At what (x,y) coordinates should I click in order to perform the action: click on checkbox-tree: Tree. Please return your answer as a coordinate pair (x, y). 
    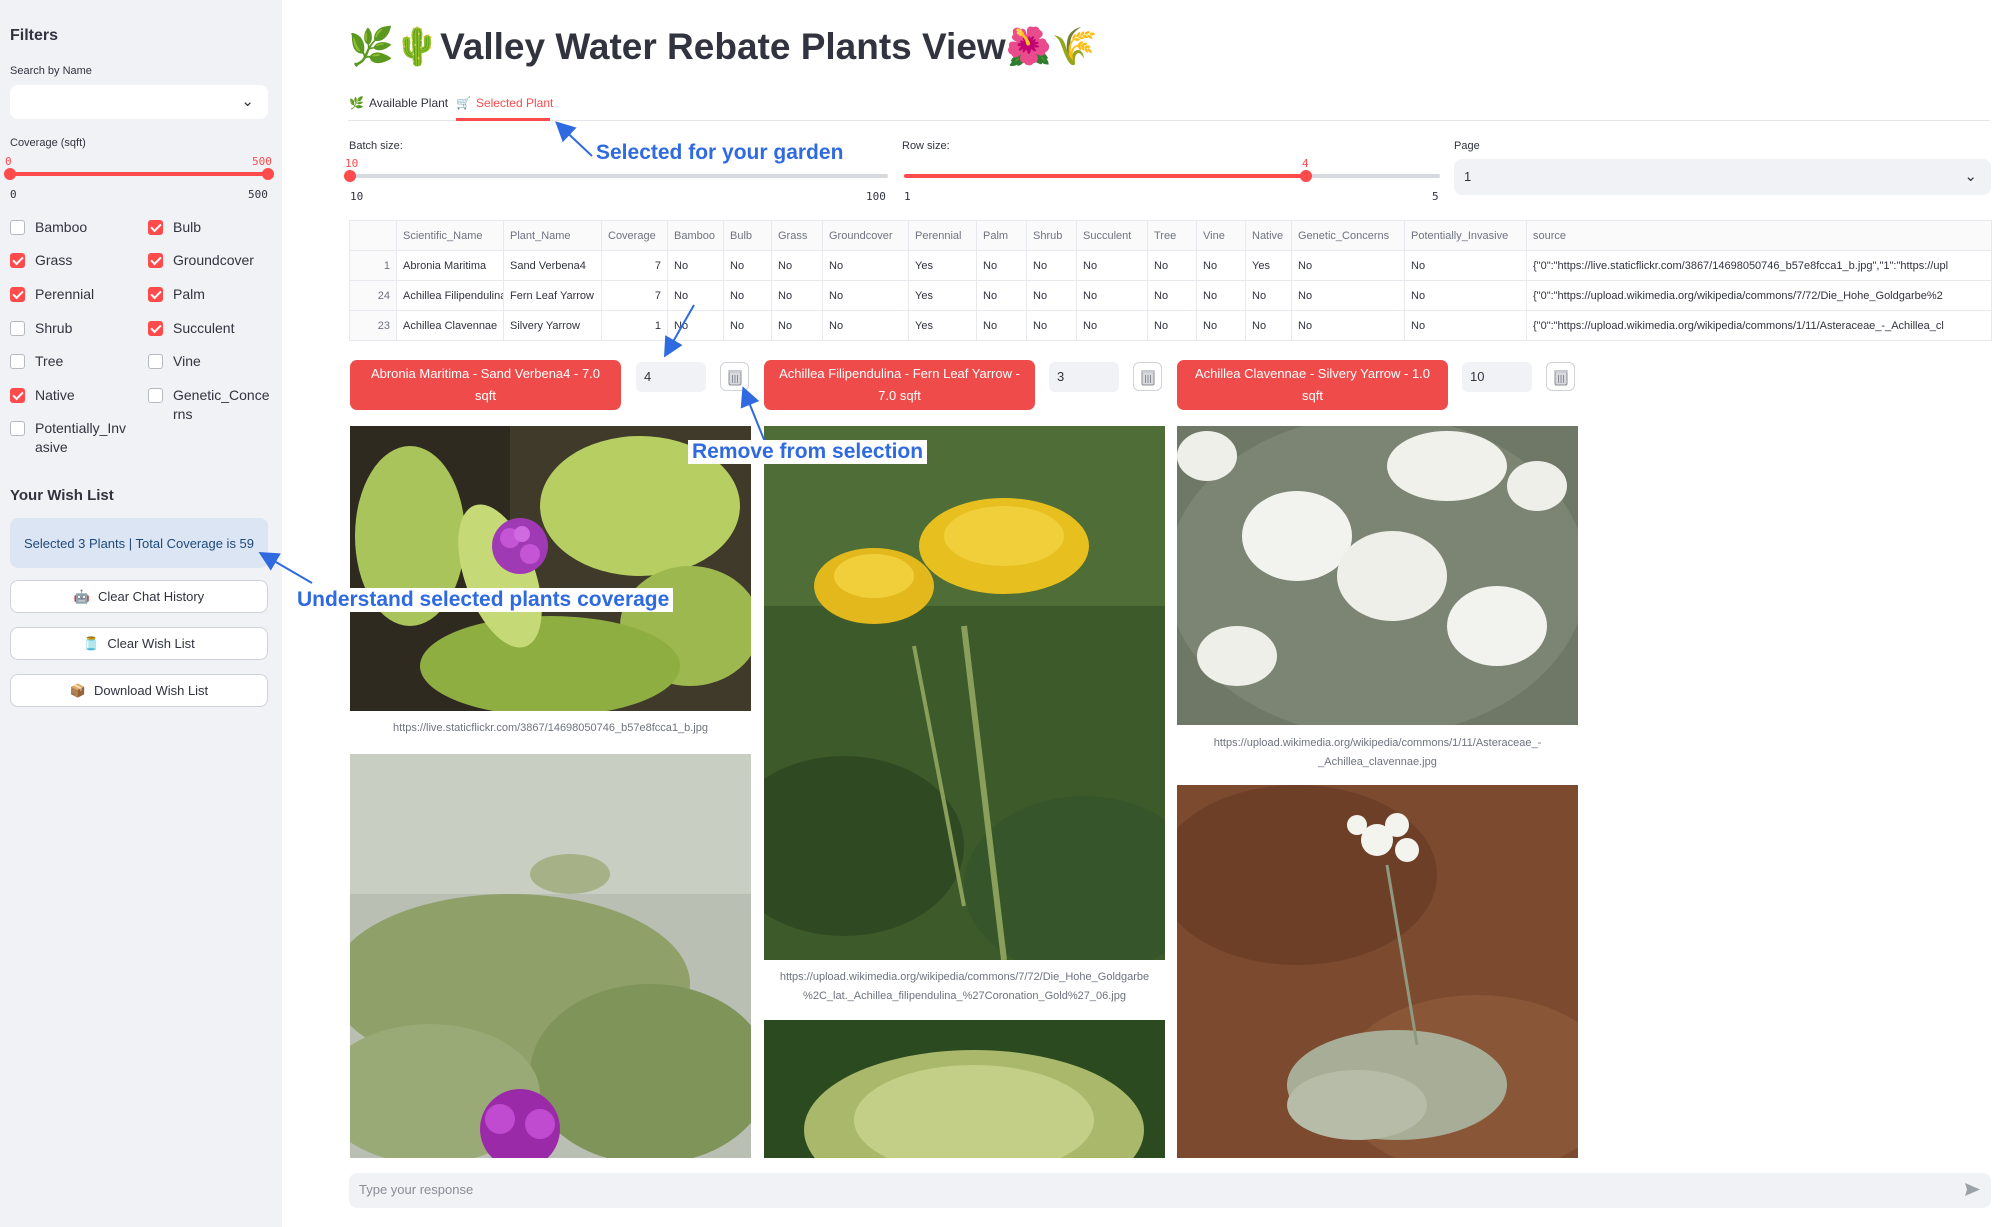
    Looking at the image, I should click on (36, 361).